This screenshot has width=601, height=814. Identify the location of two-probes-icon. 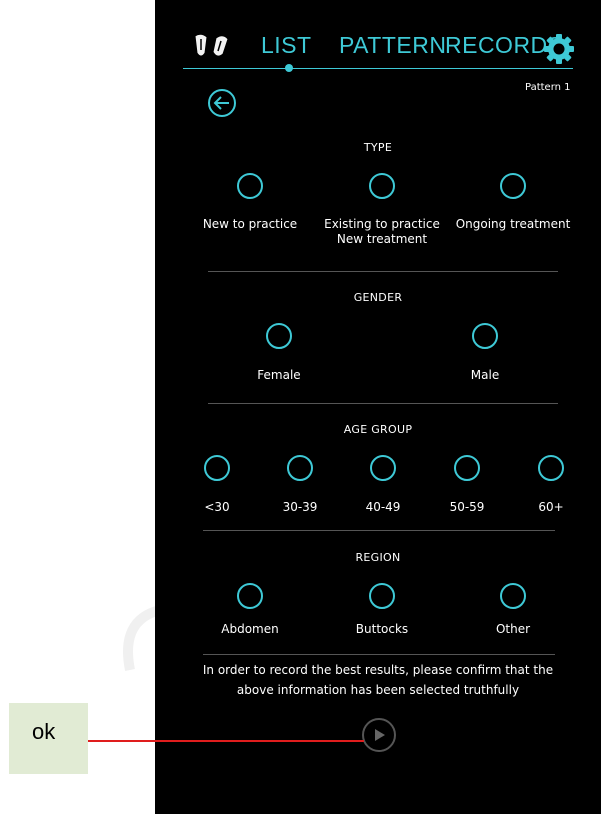
(213, 47).